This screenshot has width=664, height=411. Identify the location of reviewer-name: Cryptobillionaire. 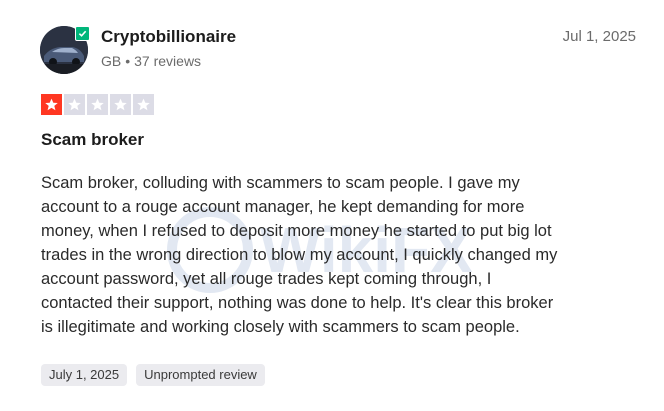
(168, 37).